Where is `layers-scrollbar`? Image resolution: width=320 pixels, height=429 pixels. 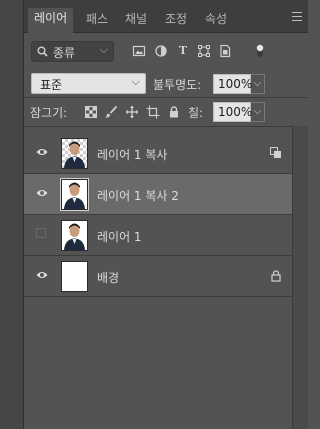
layers-scrollbar is located at coordinates (300, 277).